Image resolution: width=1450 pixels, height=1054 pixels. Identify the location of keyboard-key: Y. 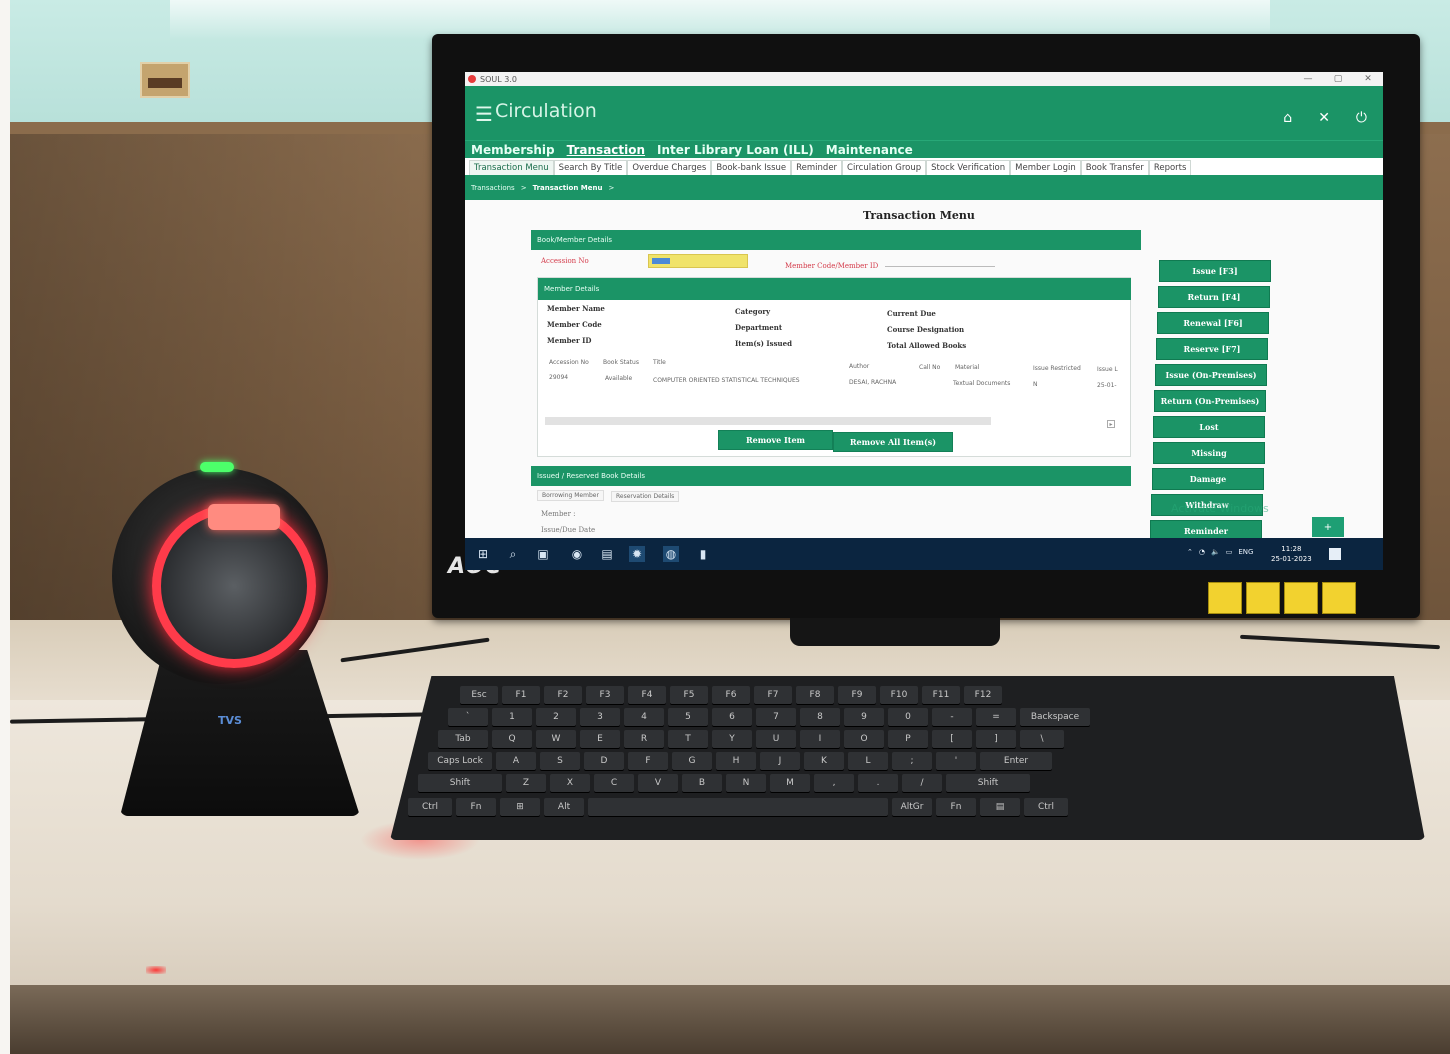
(732, 739).